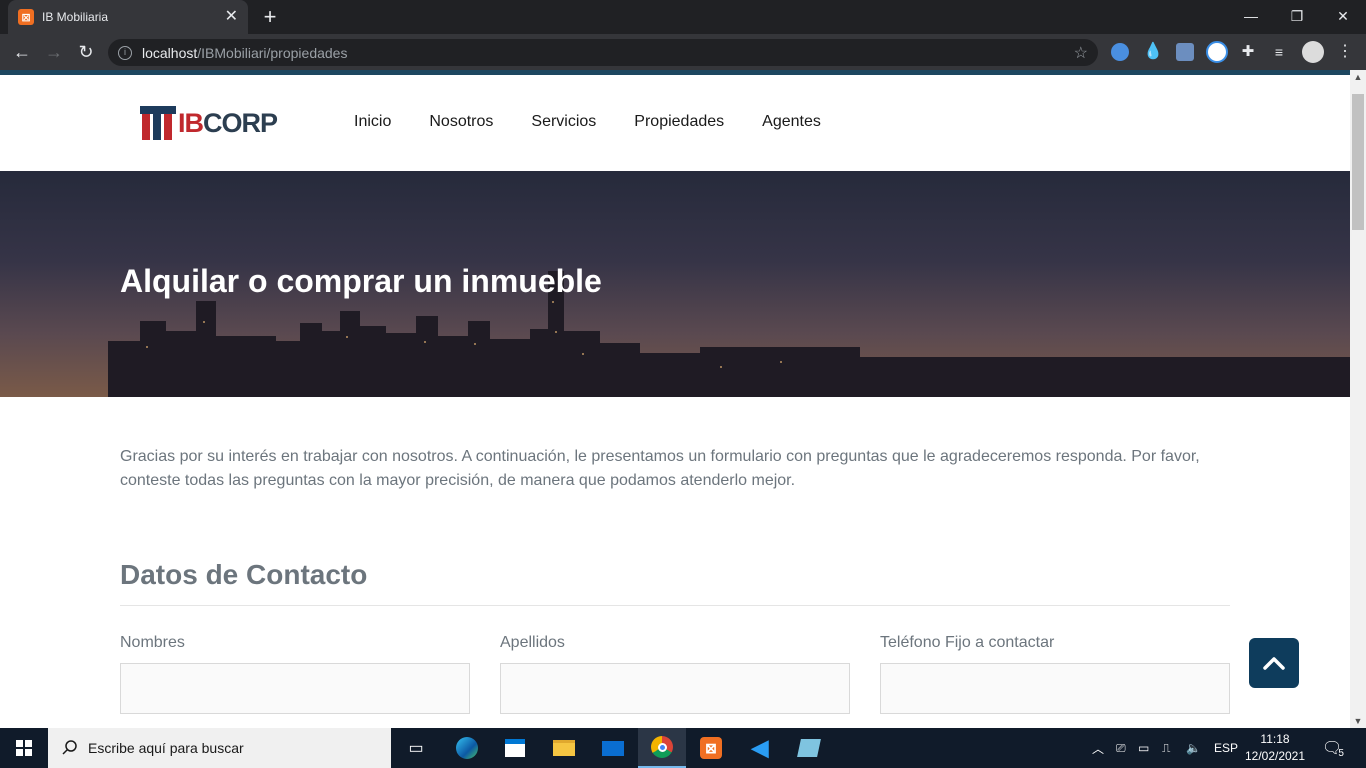 Image resolution: width=1366 pixels, height=768 pixels. I want to click on nav-servicios: Servicios, so click(563, 122).